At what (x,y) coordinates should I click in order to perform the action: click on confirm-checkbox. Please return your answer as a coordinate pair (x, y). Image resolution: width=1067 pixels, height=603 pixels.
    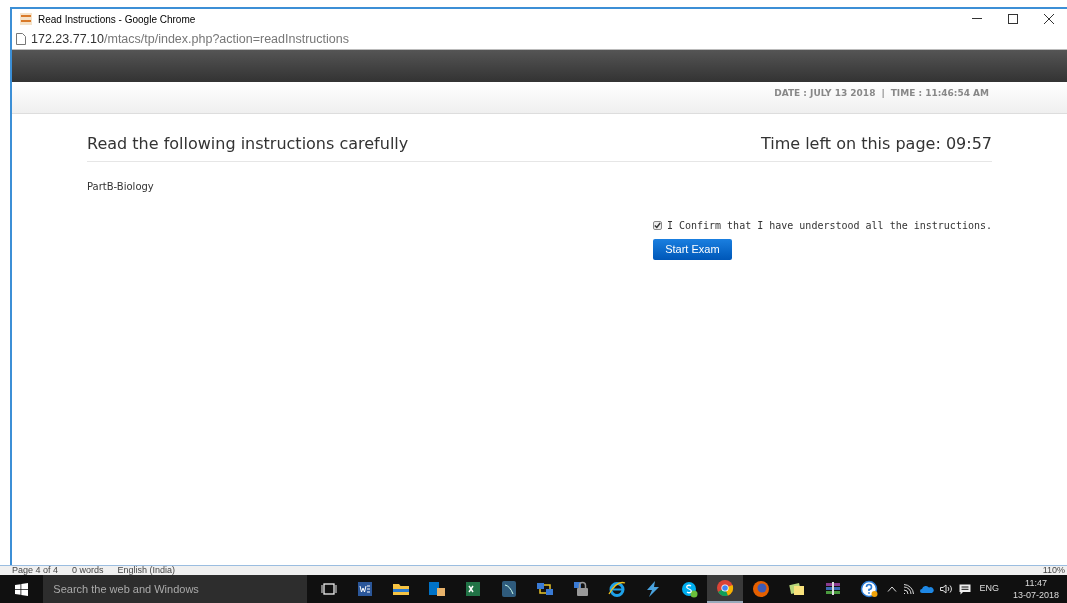
    Looking at the image, I should click on (657, 225).